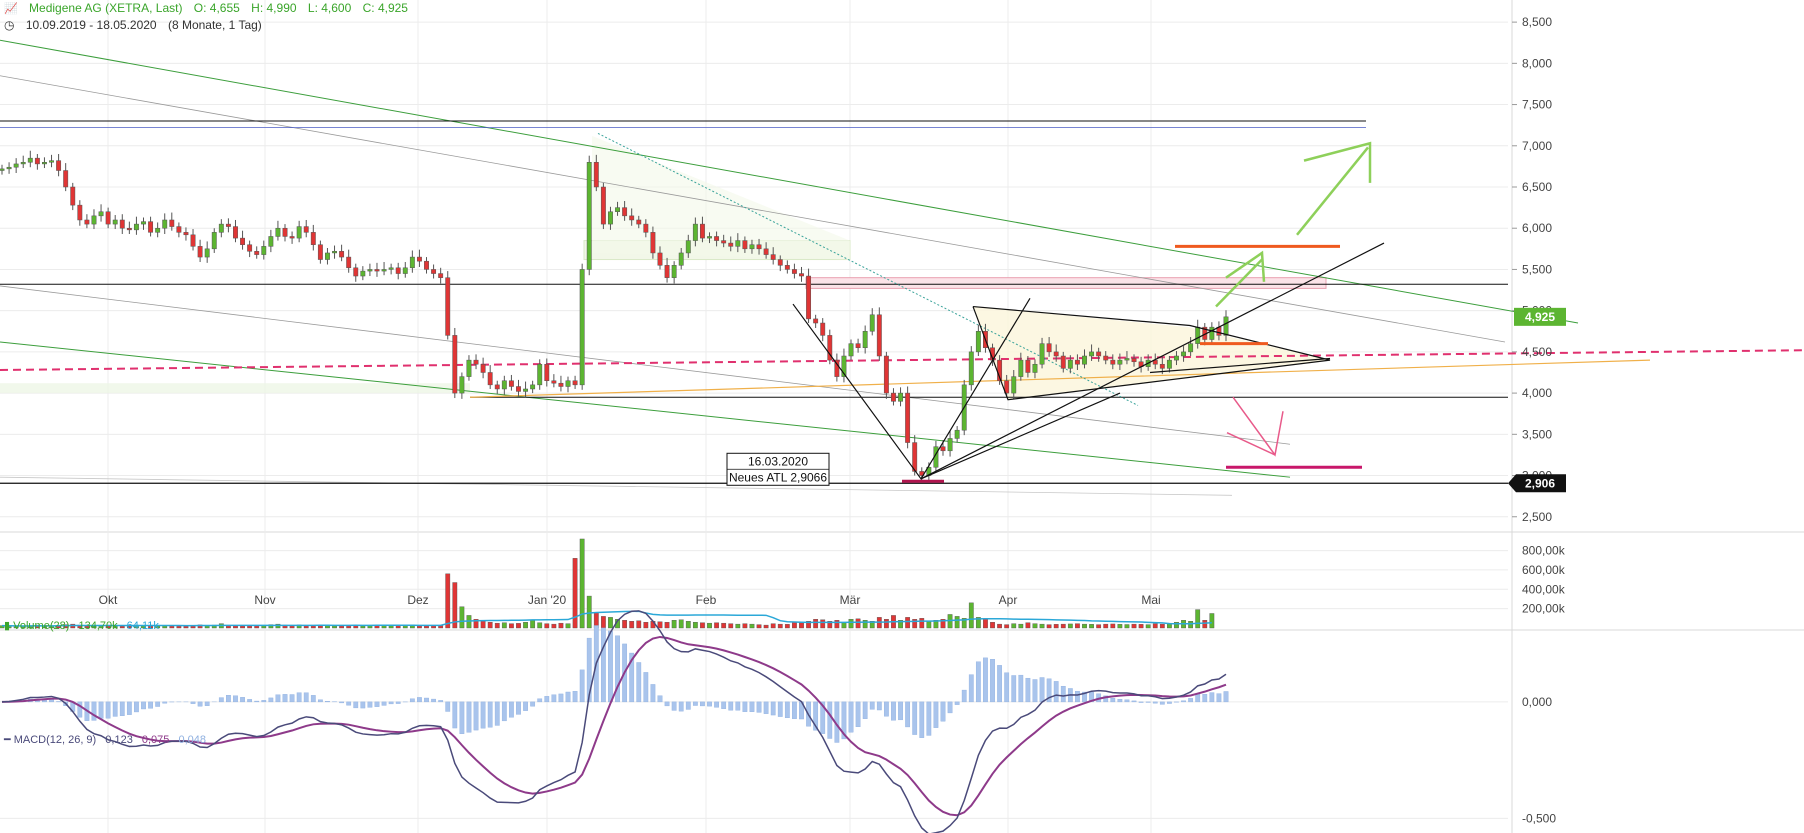  I want to click on annotation-date: 16.03.2020, so click(778, 461).